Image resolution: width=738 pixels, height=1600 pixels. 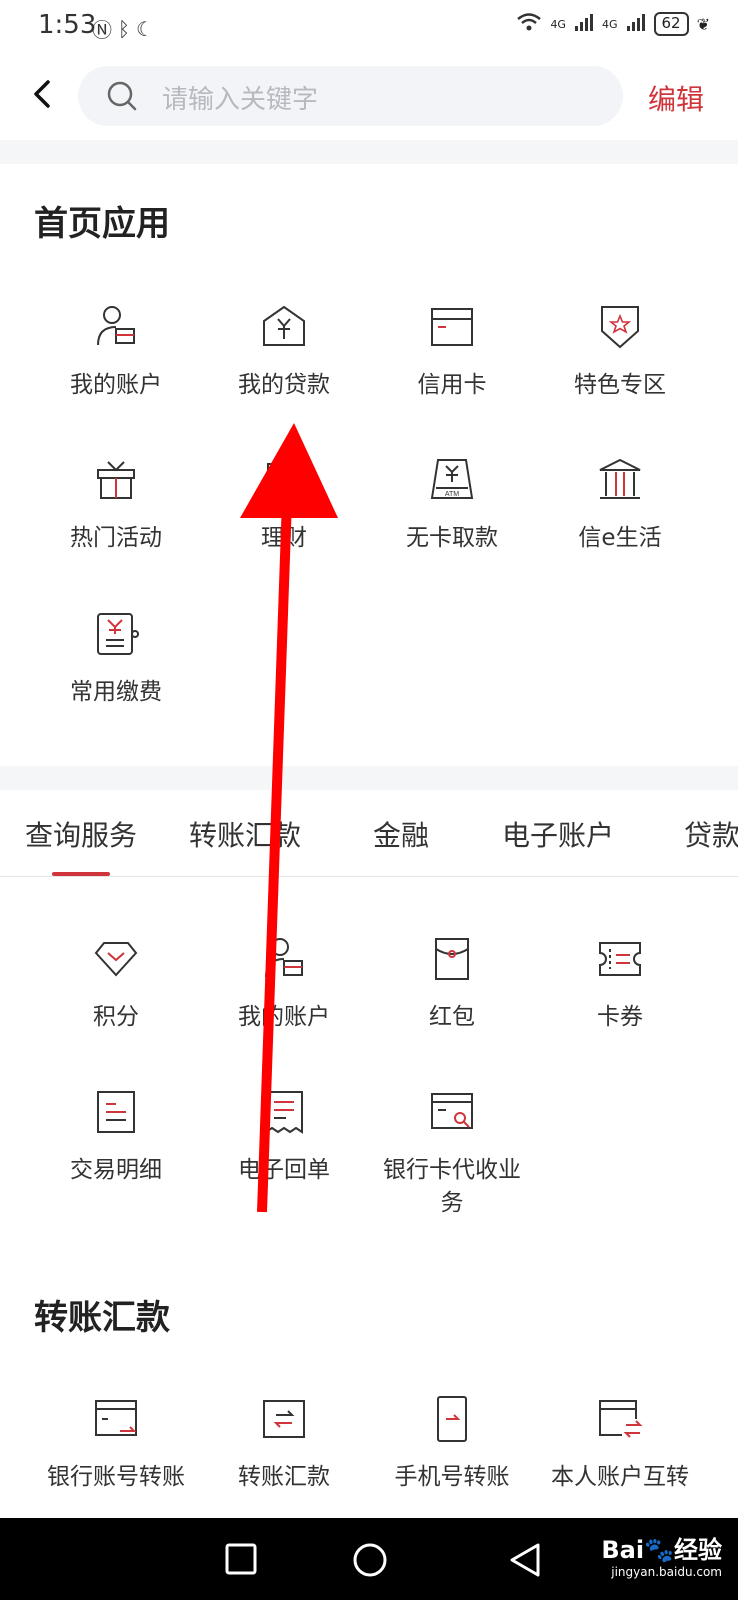 What do you see at coordinates (452, 1186) in the screenshot?
I see `service-label: 银行卡代收业务` at bounding box center [452, 1186].